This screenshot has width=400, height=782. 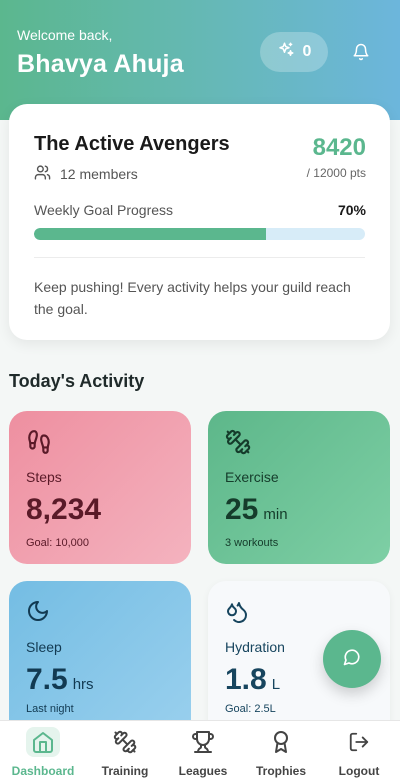 What do you see at coordinates (281, 742) in the screenshot?
I see `award-icon` at bounding box center [281, 742].